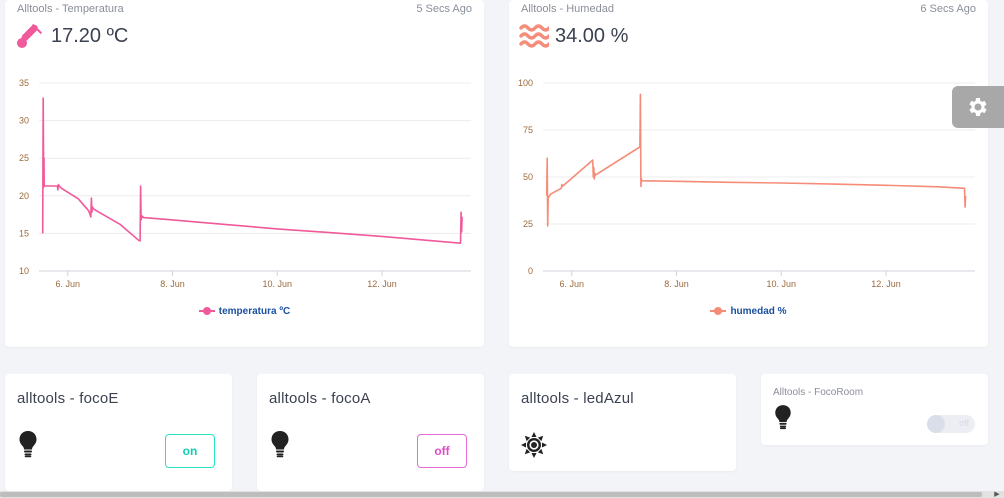 The width and height of the screenshot is (1004, 498). I want to click on humidity-value: 34.00 %, so click(592, 36).